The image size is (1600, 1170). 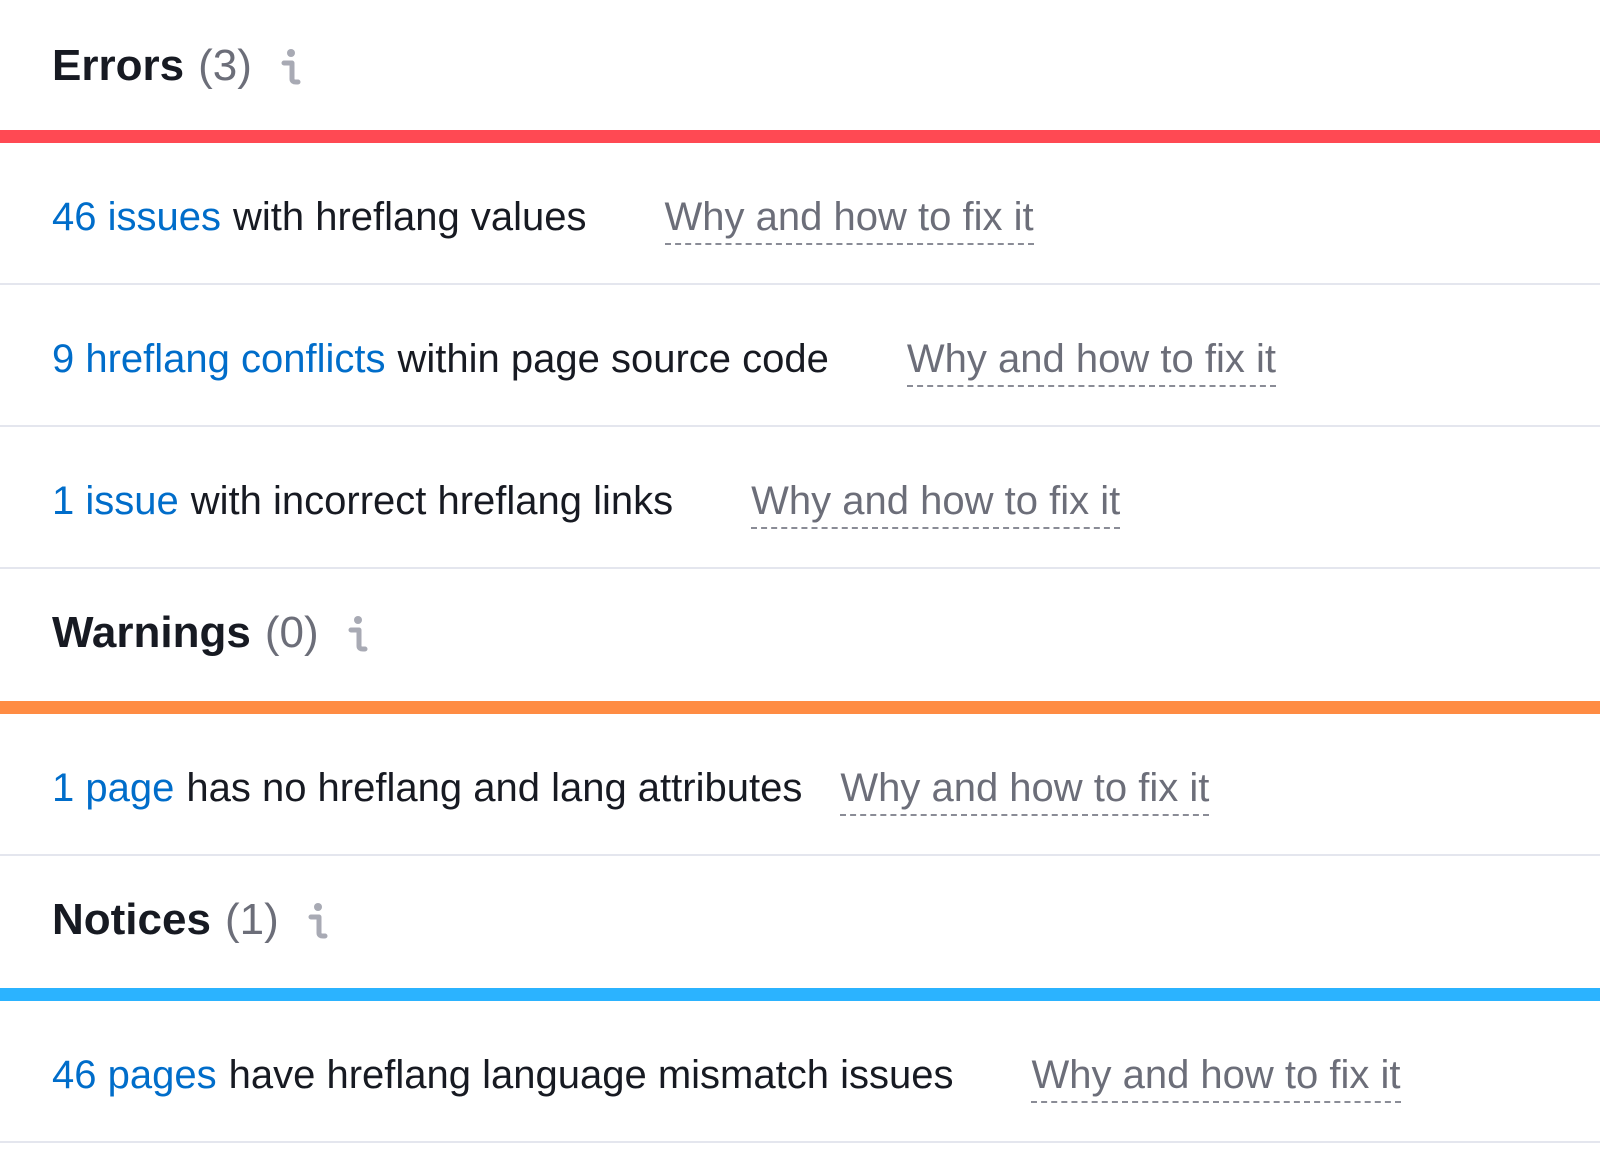 What do you see at coordinates (291, 632) in the screenshot?
I see `section-count: (0)` at bounding box center [291, 632].